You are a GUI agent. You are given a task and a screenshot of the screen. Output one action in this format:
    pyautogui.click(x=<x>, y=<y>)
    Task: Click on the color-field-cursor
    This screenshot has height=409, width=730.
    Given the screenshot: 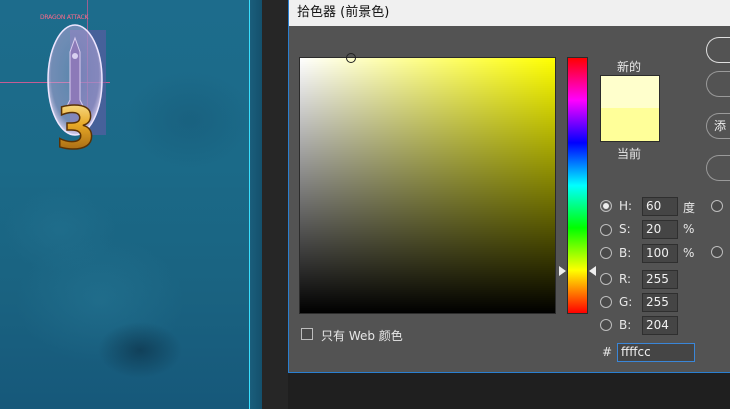 What is the action you would take?
    pyautogui.click(x=351, y=58)
    